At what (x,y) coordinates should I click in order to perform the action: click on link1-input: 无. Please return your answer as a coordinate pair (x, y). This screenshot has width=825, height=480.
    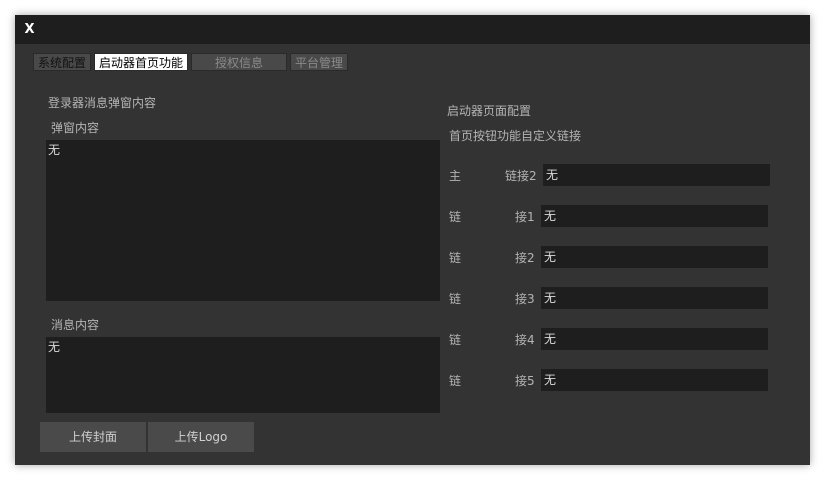
    Looking at the image, I should click on (654, 216).